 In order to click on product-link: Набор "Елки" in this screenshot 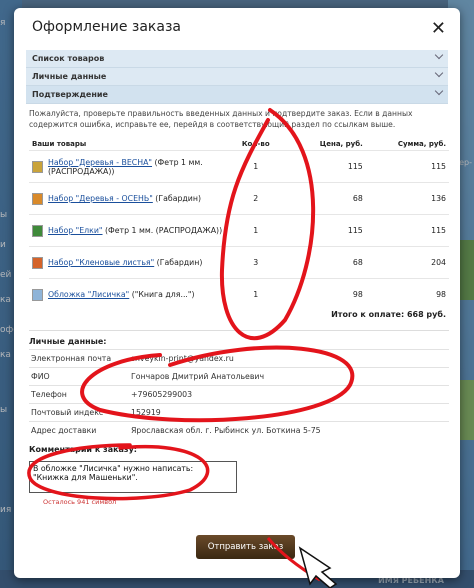, I will do `click(75, 230)`.